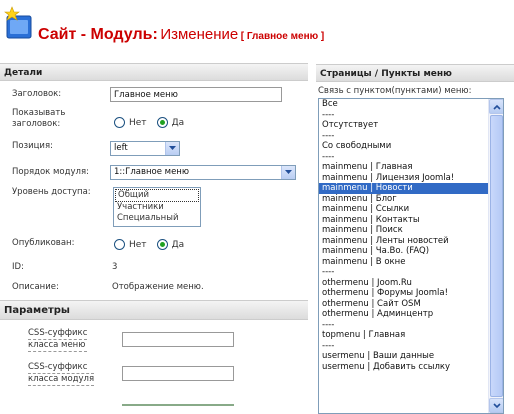 The width and height of the screenshot is (514, 414). Describe the element at coordinates (178, 373) in the screenshot. I see `module-suffix-input` at that location.